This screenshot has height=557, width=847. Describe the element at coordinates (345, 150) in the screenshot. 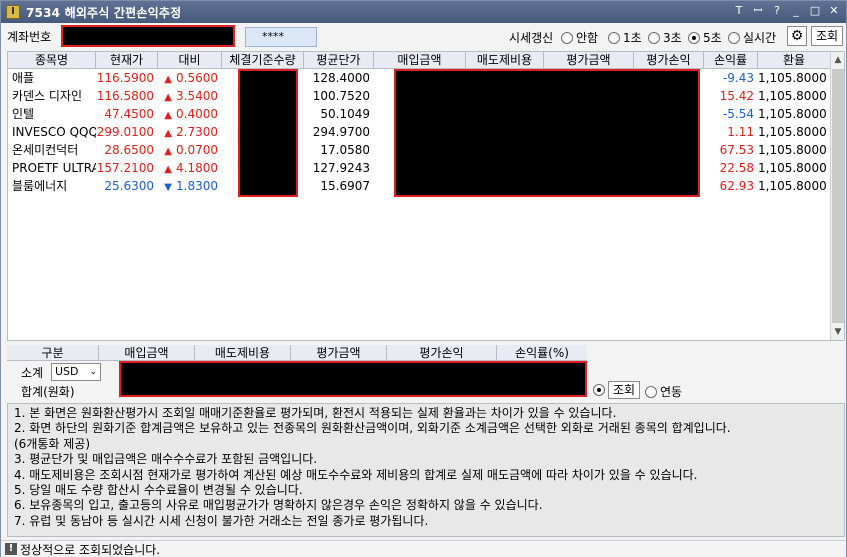

I see `cell-avg: 17.0580` at that location.